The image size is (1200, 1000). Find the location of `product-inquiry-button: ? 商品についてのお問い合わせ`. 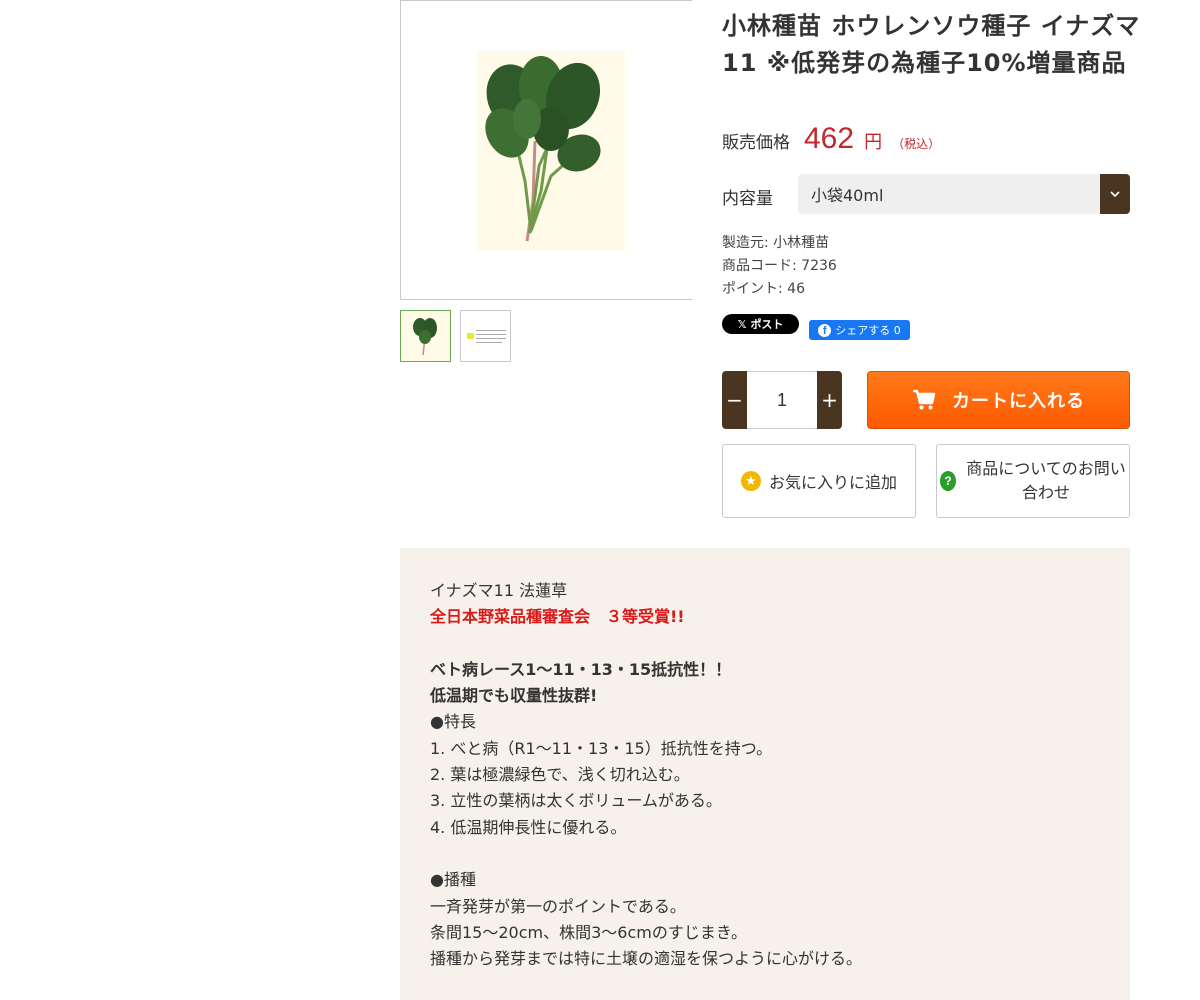

product-inquiry-button: ? 商品についてのお問い合わせ is located at coordinates (1033, 481).